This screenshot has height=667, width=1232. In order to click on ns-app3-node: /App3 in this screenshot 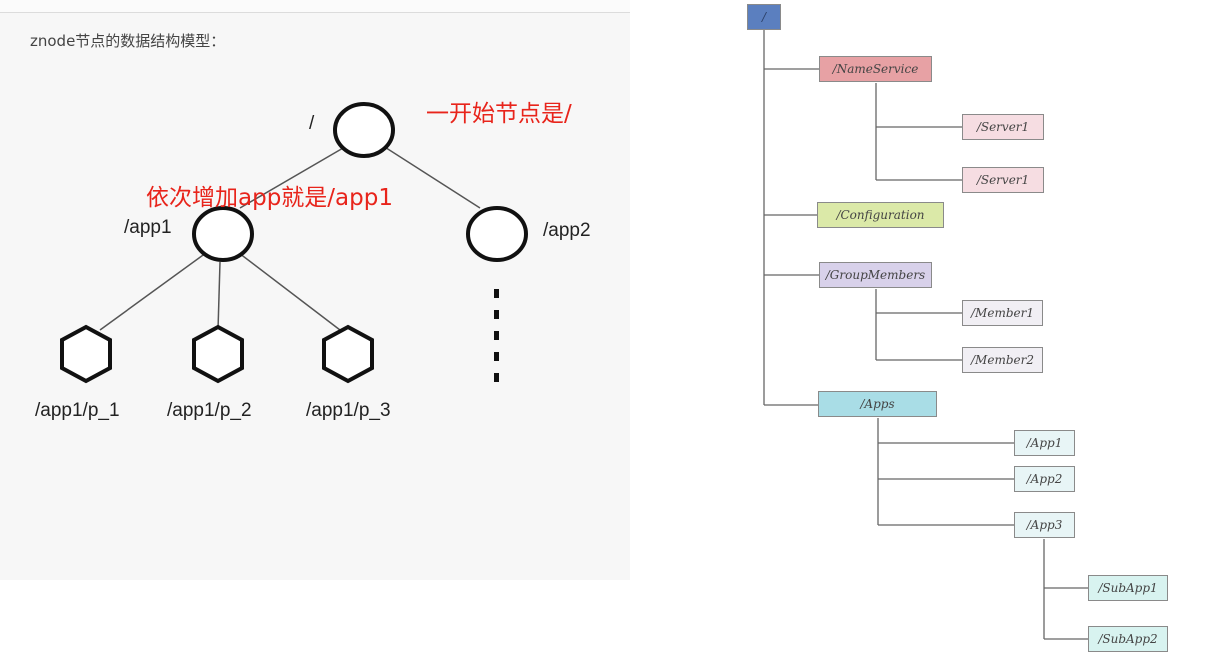, I will do `click(1044, 525)`.